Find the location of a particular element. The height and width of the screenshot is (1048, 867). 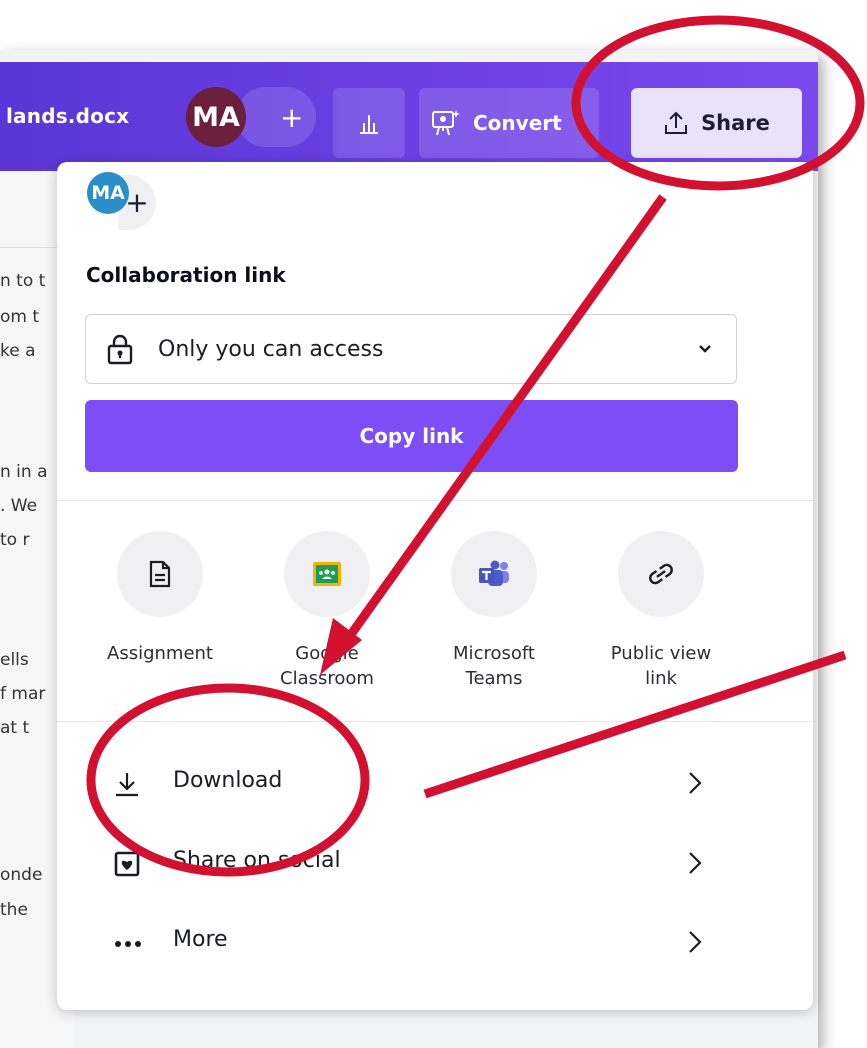

doc-line: ke a is located at coordinates (18, 351).